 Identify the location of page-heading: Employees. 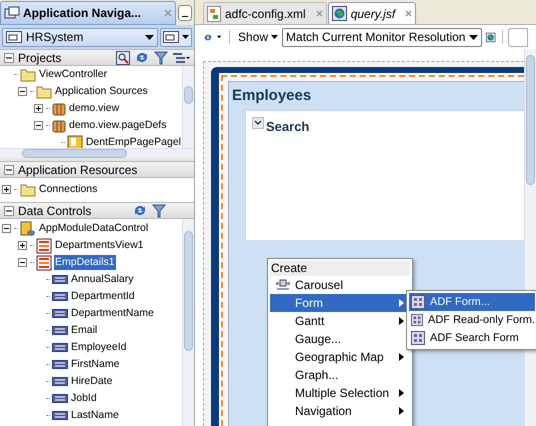
(271, 96).